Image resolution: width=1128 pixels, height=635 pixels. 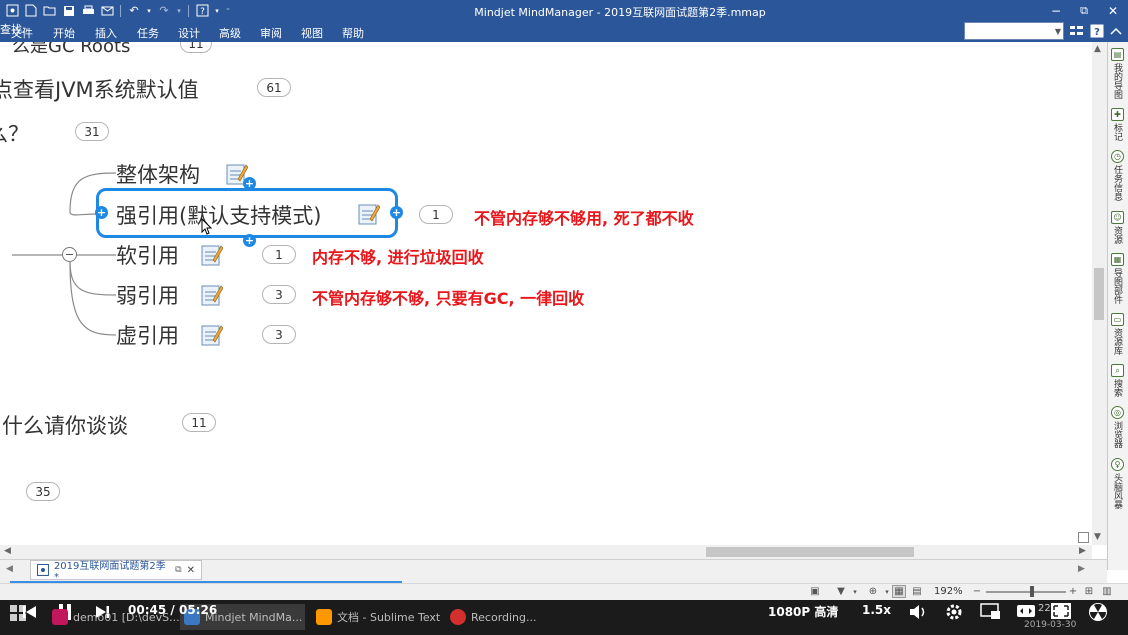 I want to click on text-cursor-icon, so click(x=206, y=226).